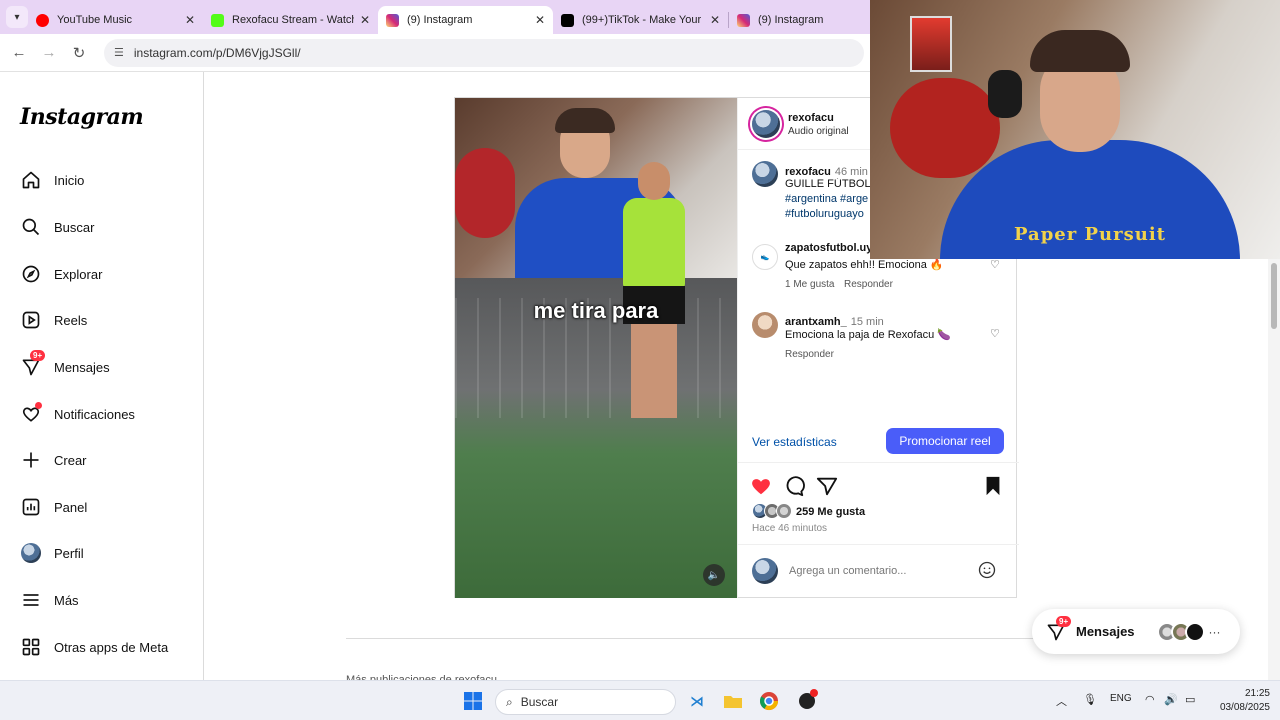 The image size is (1280, 720). Describe the element at coordinates (808, 172) in the screenshot. I see `caption-username: rexofacu` at that location.